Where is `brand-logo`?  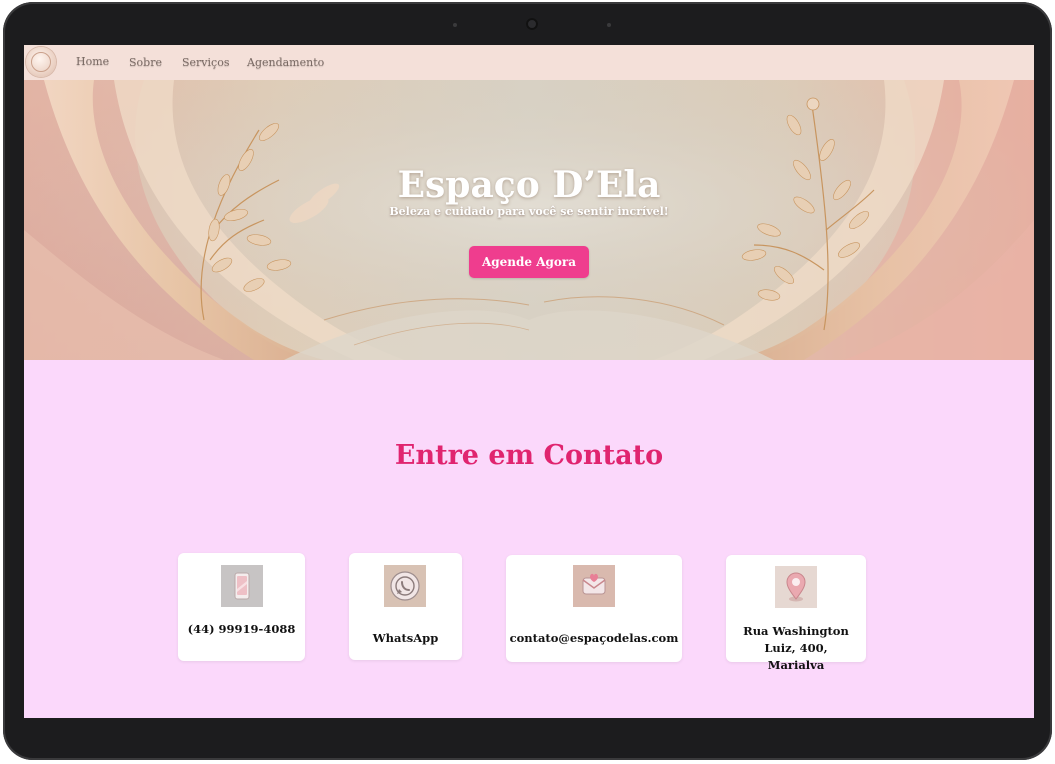 brand-logo is located at coordinates (41, 62).